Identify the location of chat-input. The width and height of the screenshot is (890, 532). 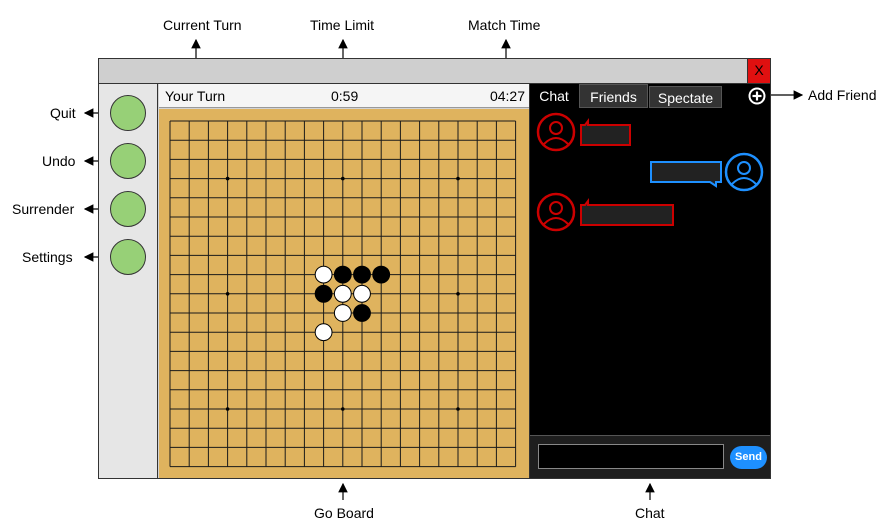
(631, 456).